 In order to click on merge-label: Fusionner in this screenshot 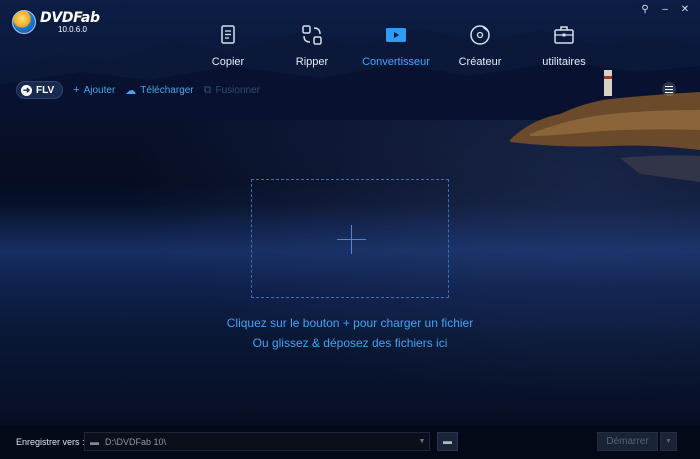, I will do `click(237, 90)`.